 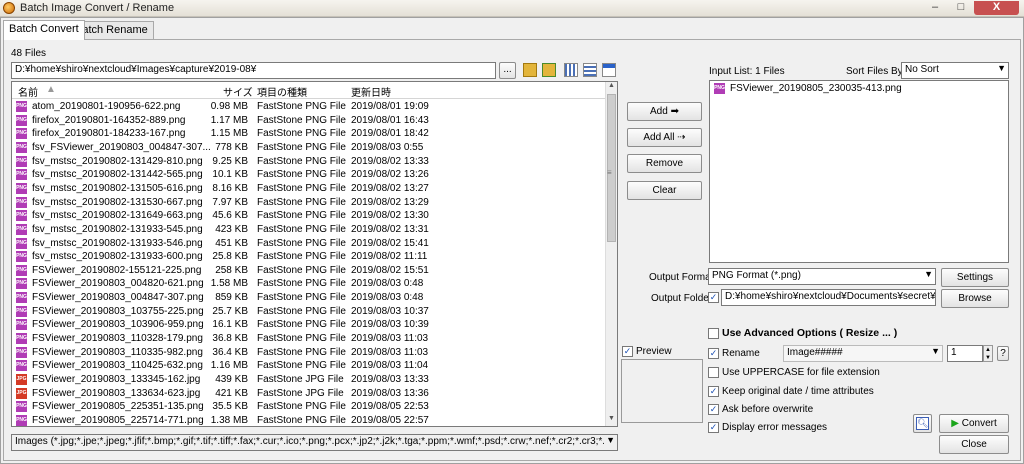 I want to click on file-list-scrollbar: ▲ ▼, so click(x=611, y=254).